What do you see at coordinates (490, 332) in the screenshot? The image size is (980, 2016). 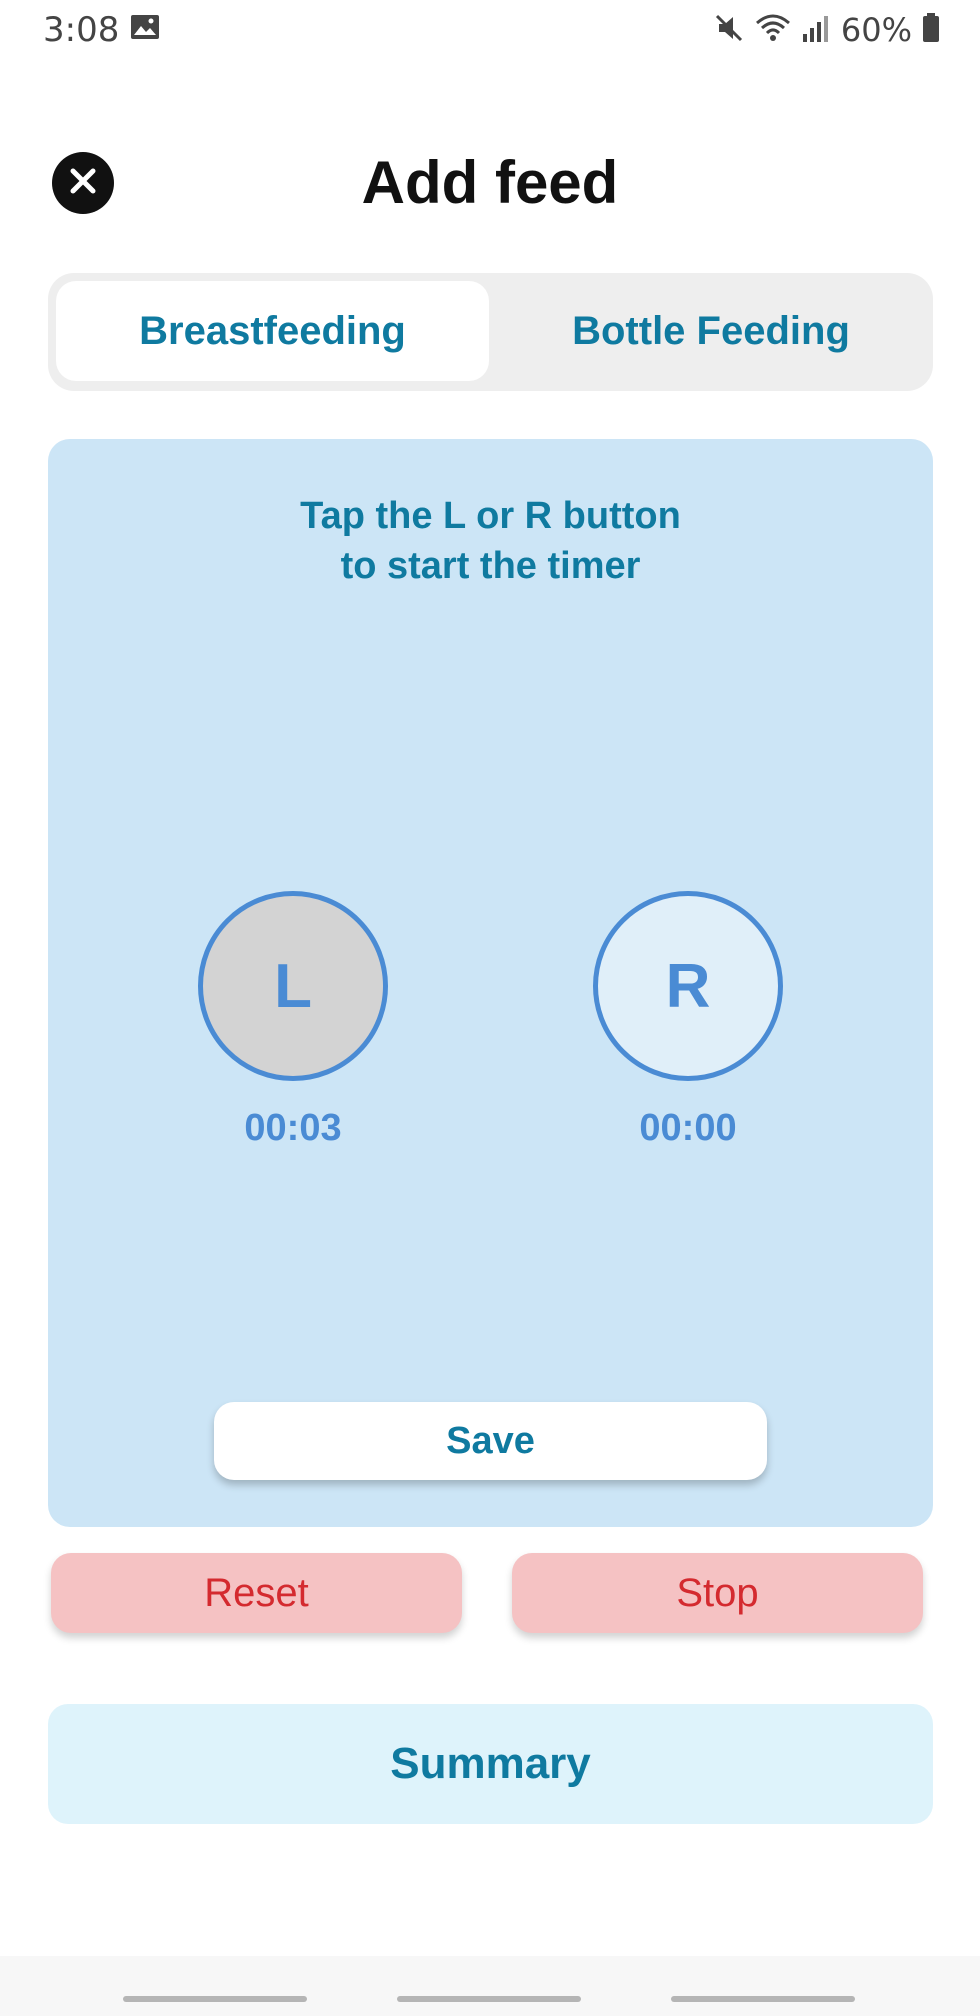 I see `feed-type-tabs: Breastfeeding Bottle Feeding` at bounding box center [490, 332].